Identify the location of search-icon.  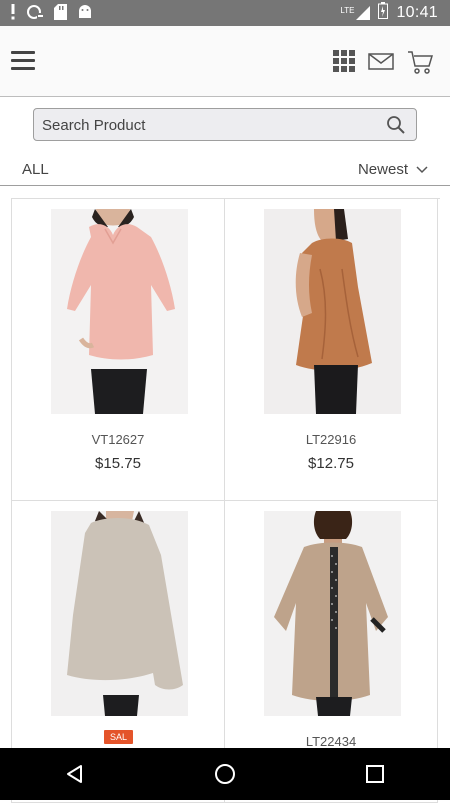
(396, 125).